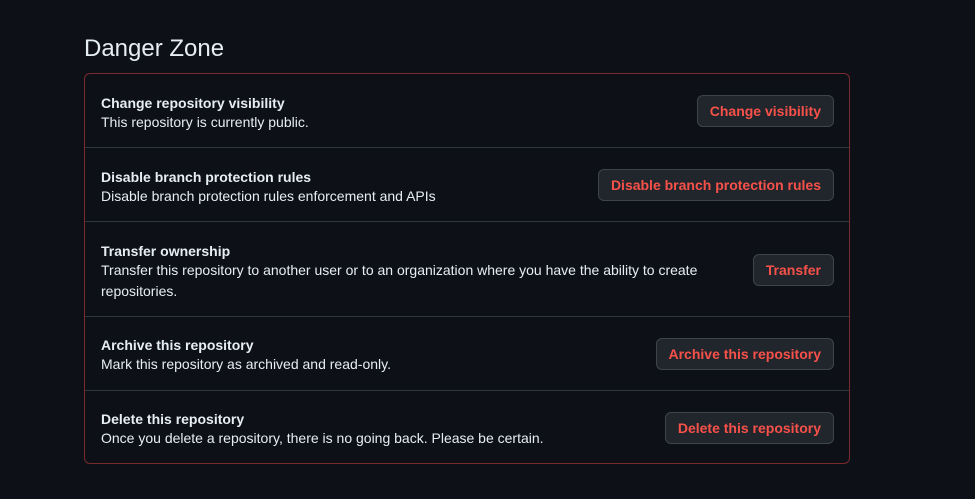  I want to click on danger-zone-heading: Danger Zone, so click(154, 48).